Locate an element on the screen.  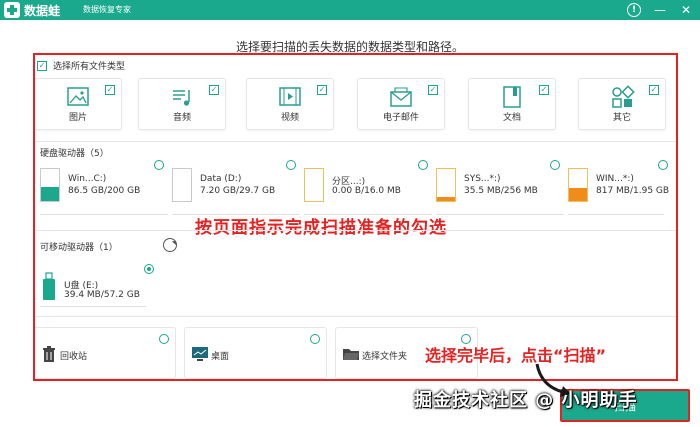
recycle-bin-icon is located at coordinates (49, 354).